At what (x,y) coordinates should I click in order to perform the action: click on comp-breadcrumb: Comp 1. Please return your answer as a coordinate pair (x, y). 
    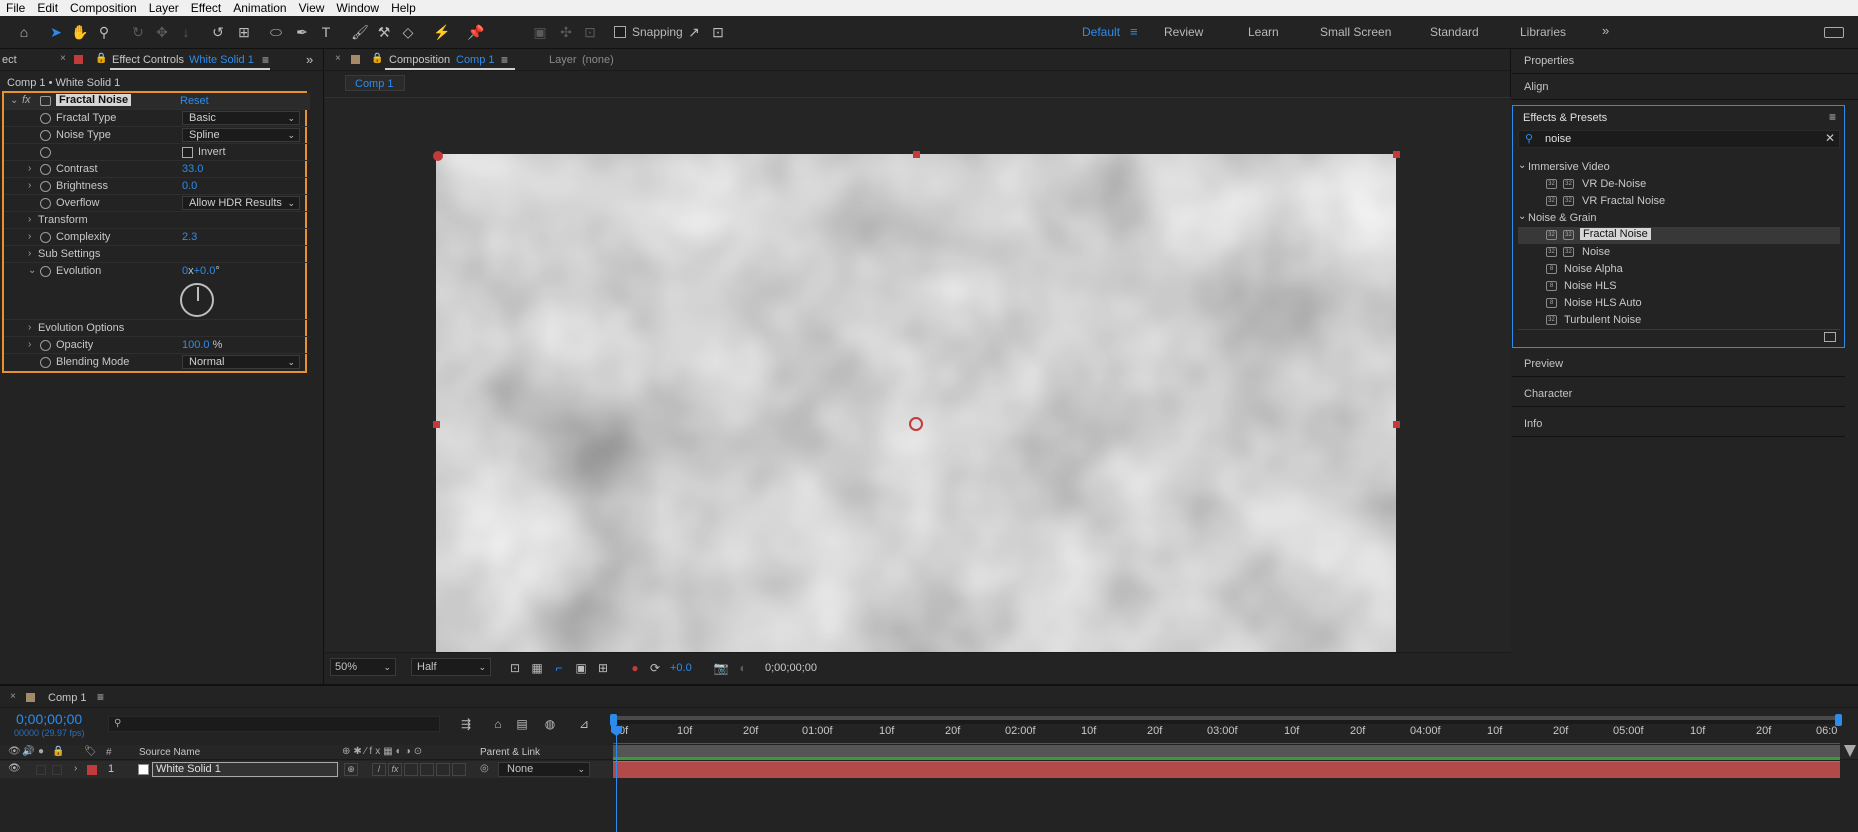
    Looking at the image, I should click on (375, 83).